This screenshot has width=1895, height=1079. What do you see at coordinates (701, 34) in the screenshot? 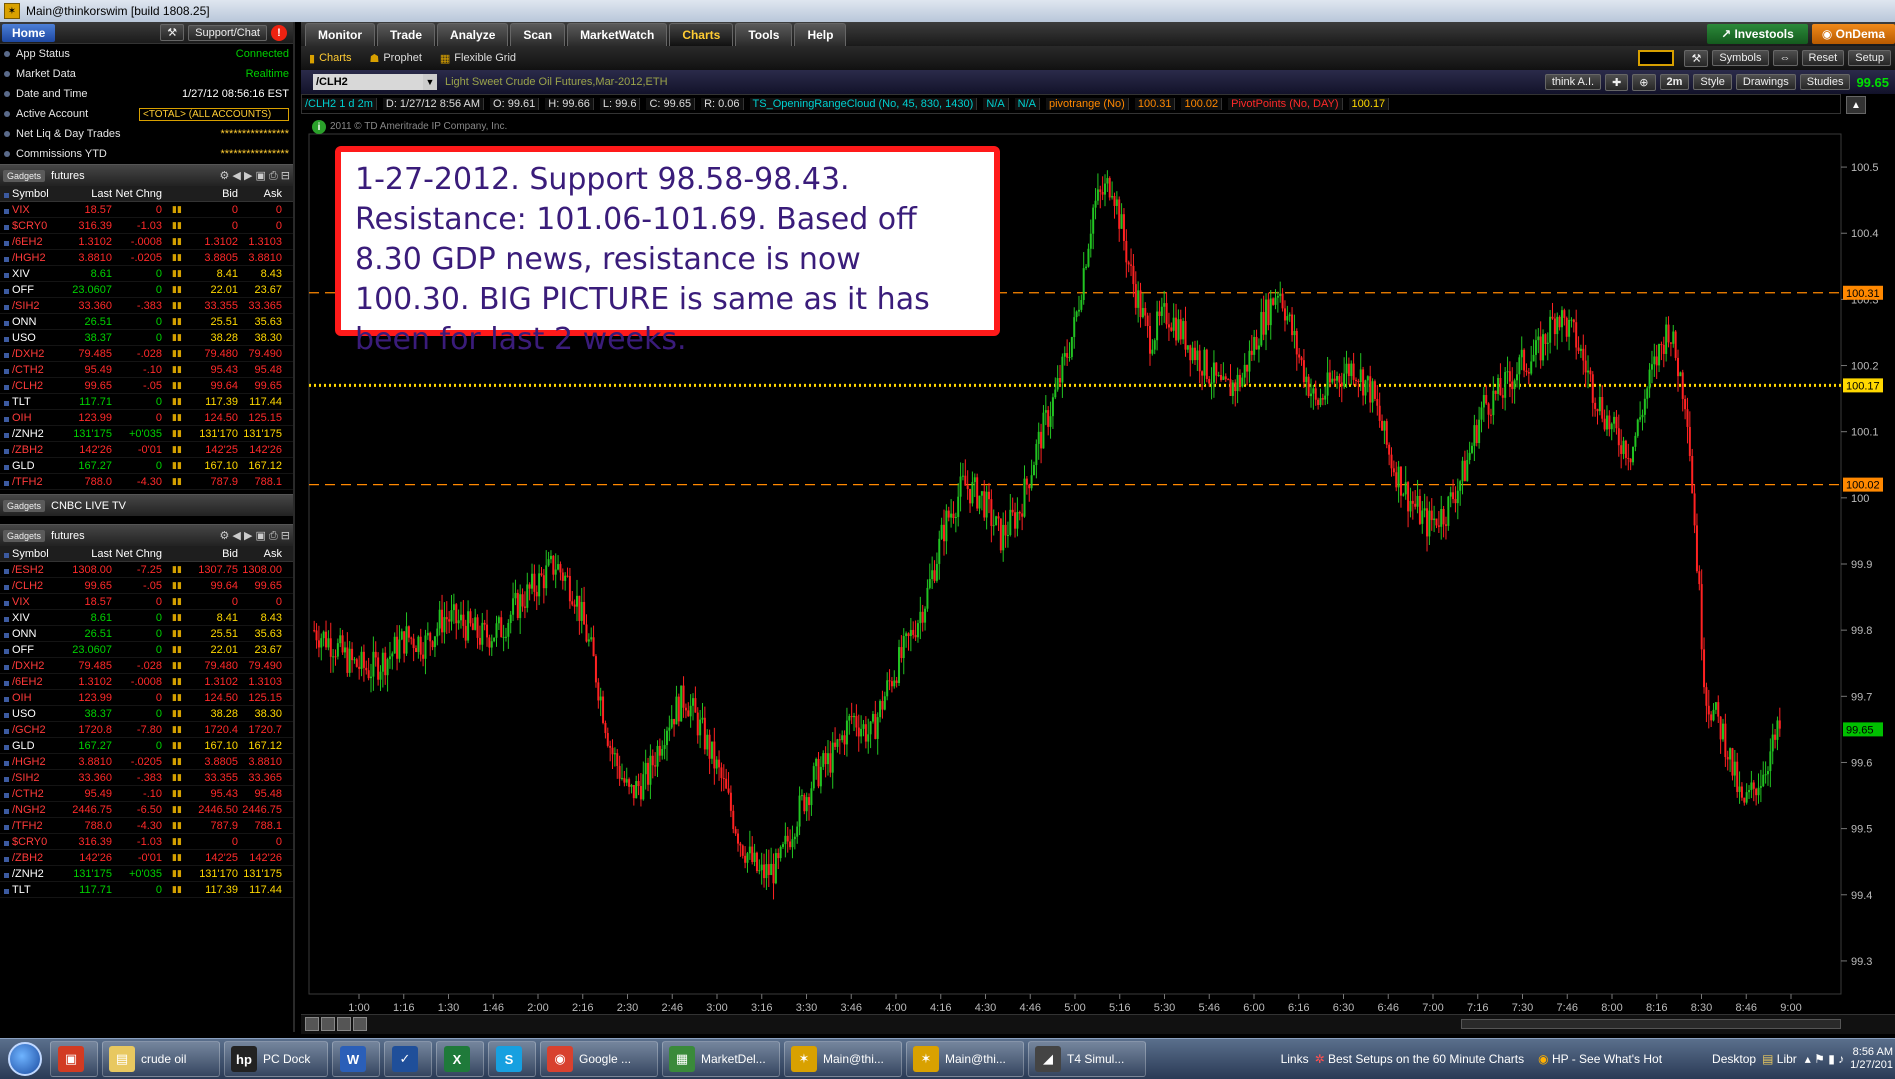
I see `tab-charts: Charts` at bounding box center [701, 34].